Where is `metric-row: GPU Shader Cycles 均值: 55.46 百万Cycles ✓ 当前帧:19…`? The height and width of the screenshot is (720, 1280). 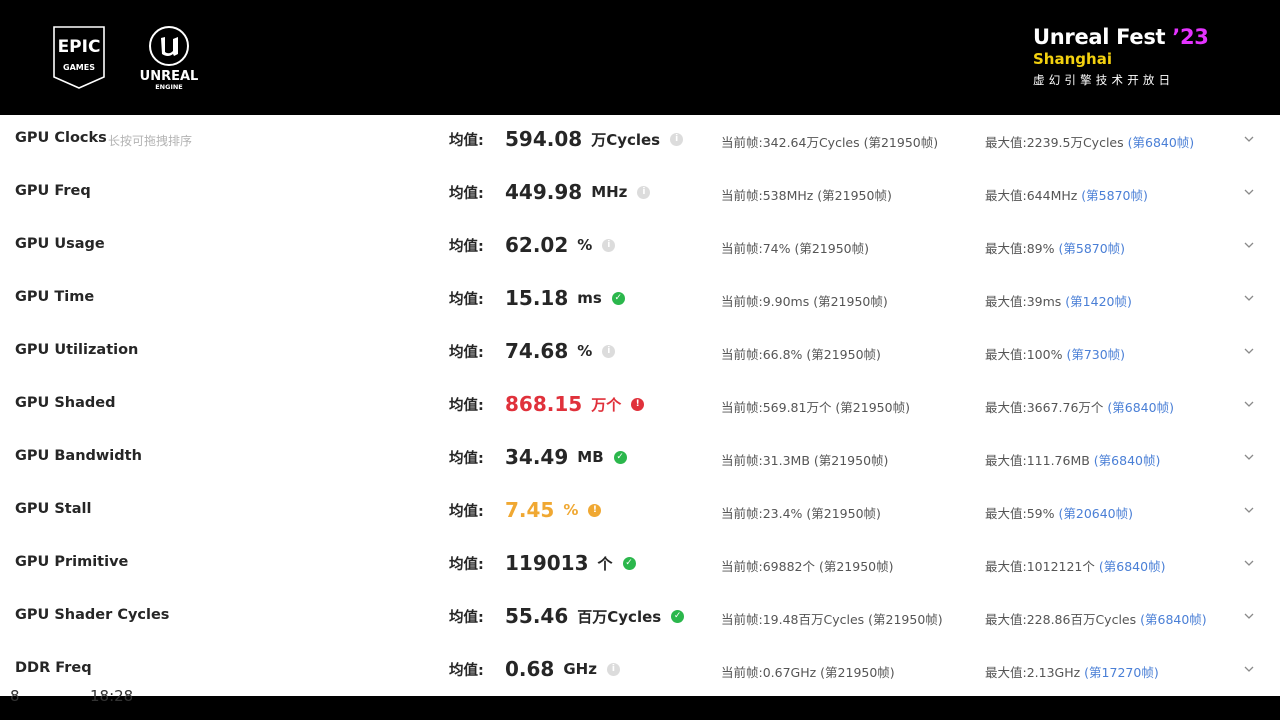
metric-row: GPU Shader Cycles 均值: 55.46 百万Cycles ✓ 当前帧:19… is located at coordinates (640, 618).